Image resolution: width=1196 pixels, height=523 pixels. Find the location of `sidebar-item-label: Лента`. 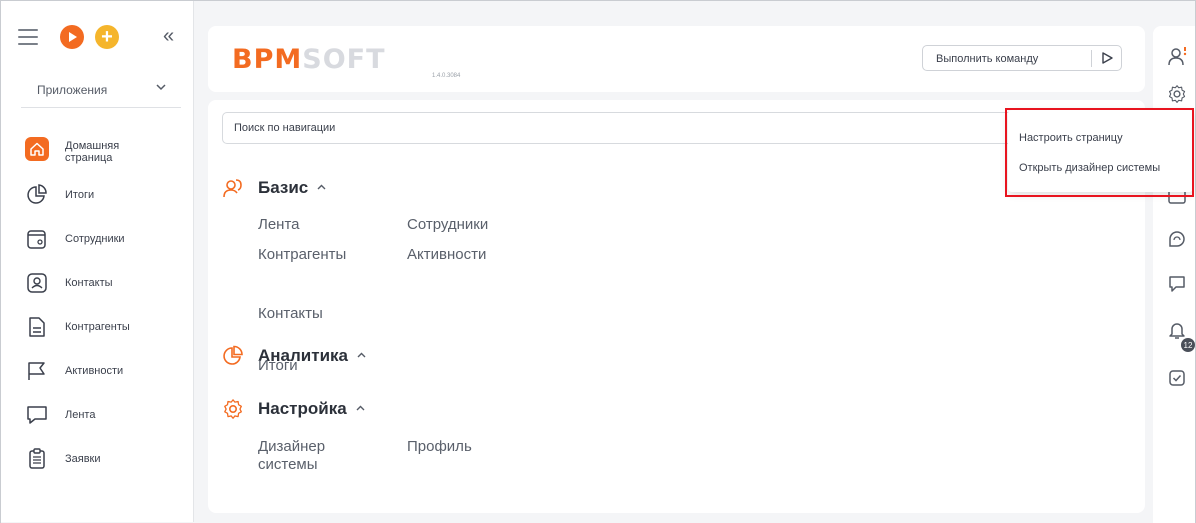

sidebar-item-label: Лента is located at coordinates (80, 415).